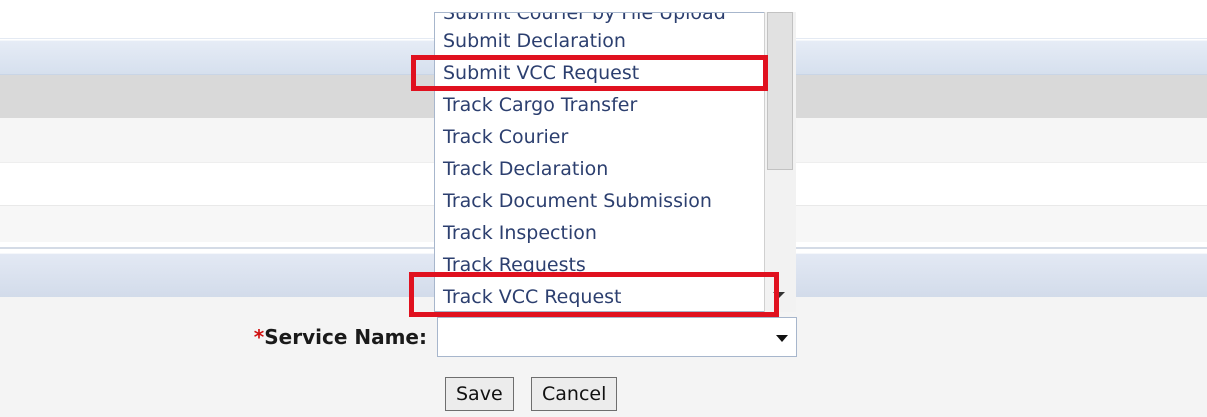  I want to click on service-name-label: *Service Name:, so click(340, 337).